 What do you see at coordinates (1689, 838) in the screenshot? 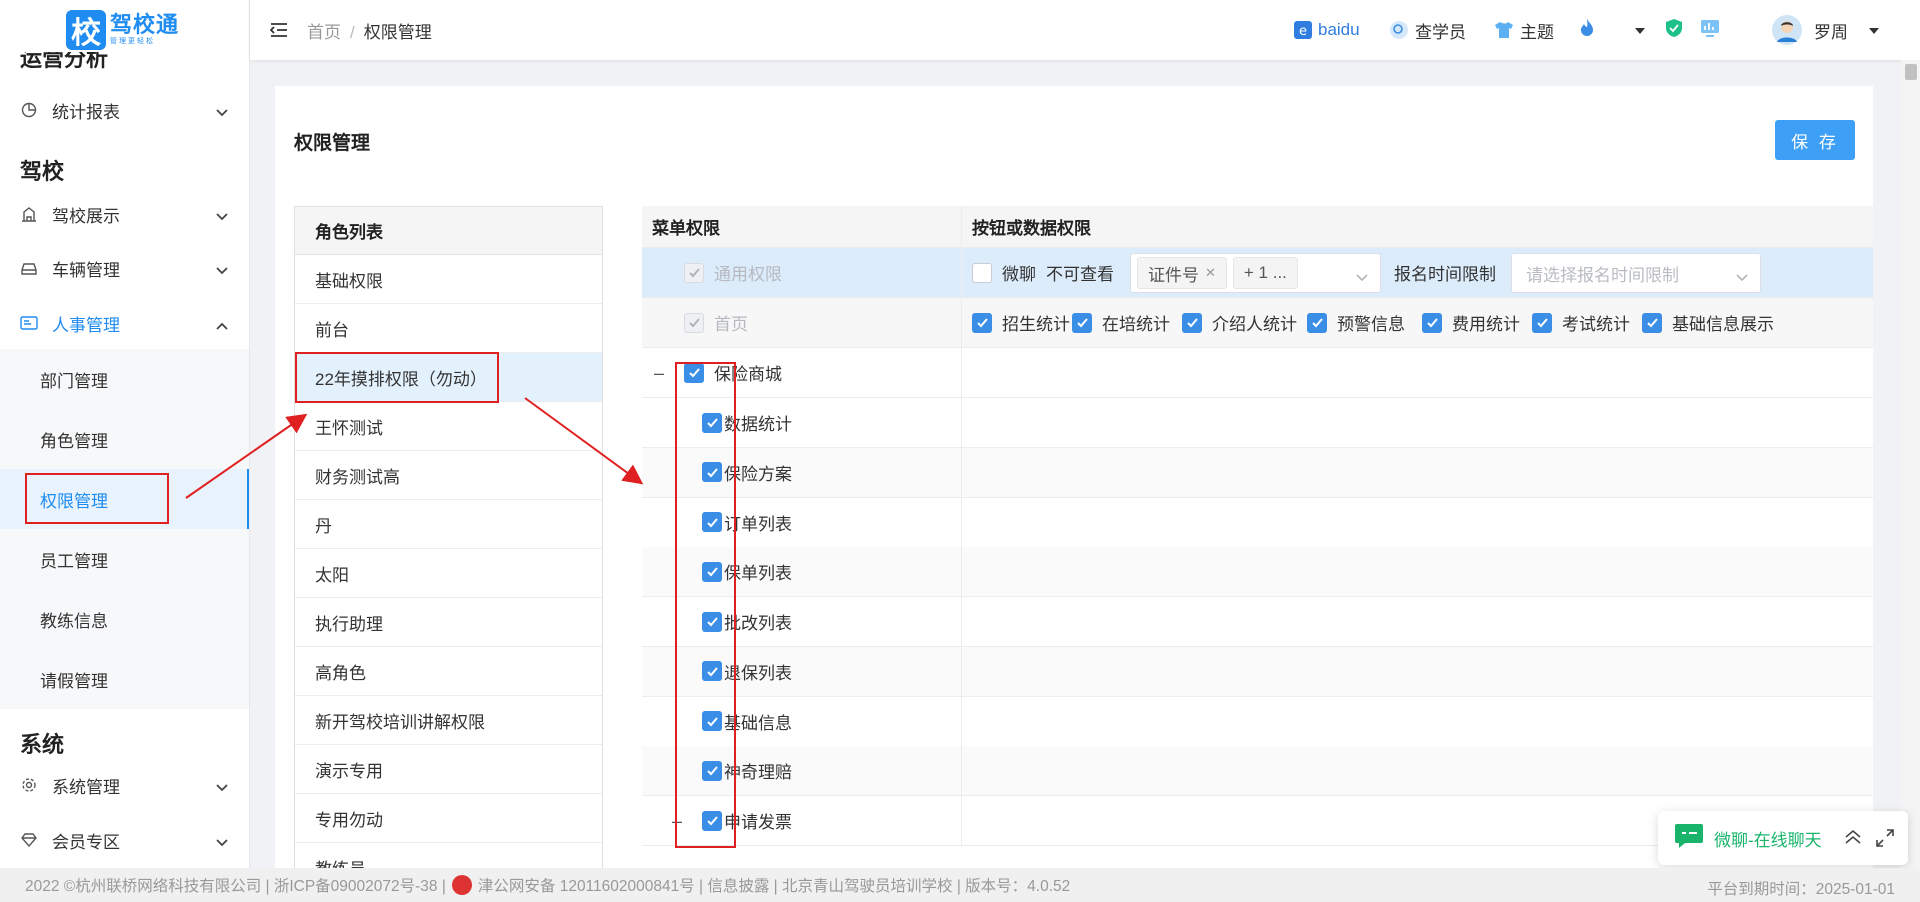
I see `chat-bubble-icon` at bounding box center [1689, 838].